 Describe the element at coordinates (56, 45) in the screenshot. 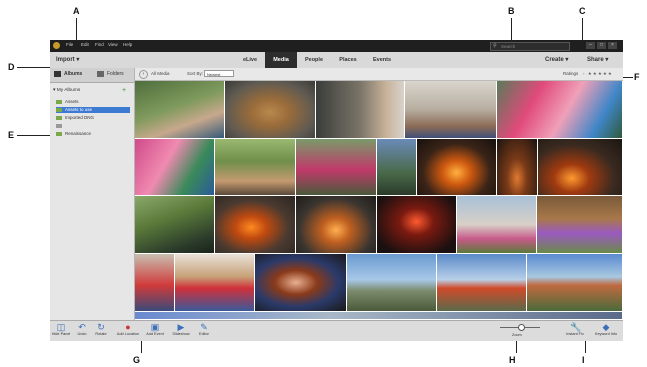

I see `app-logo-icon` at that location.